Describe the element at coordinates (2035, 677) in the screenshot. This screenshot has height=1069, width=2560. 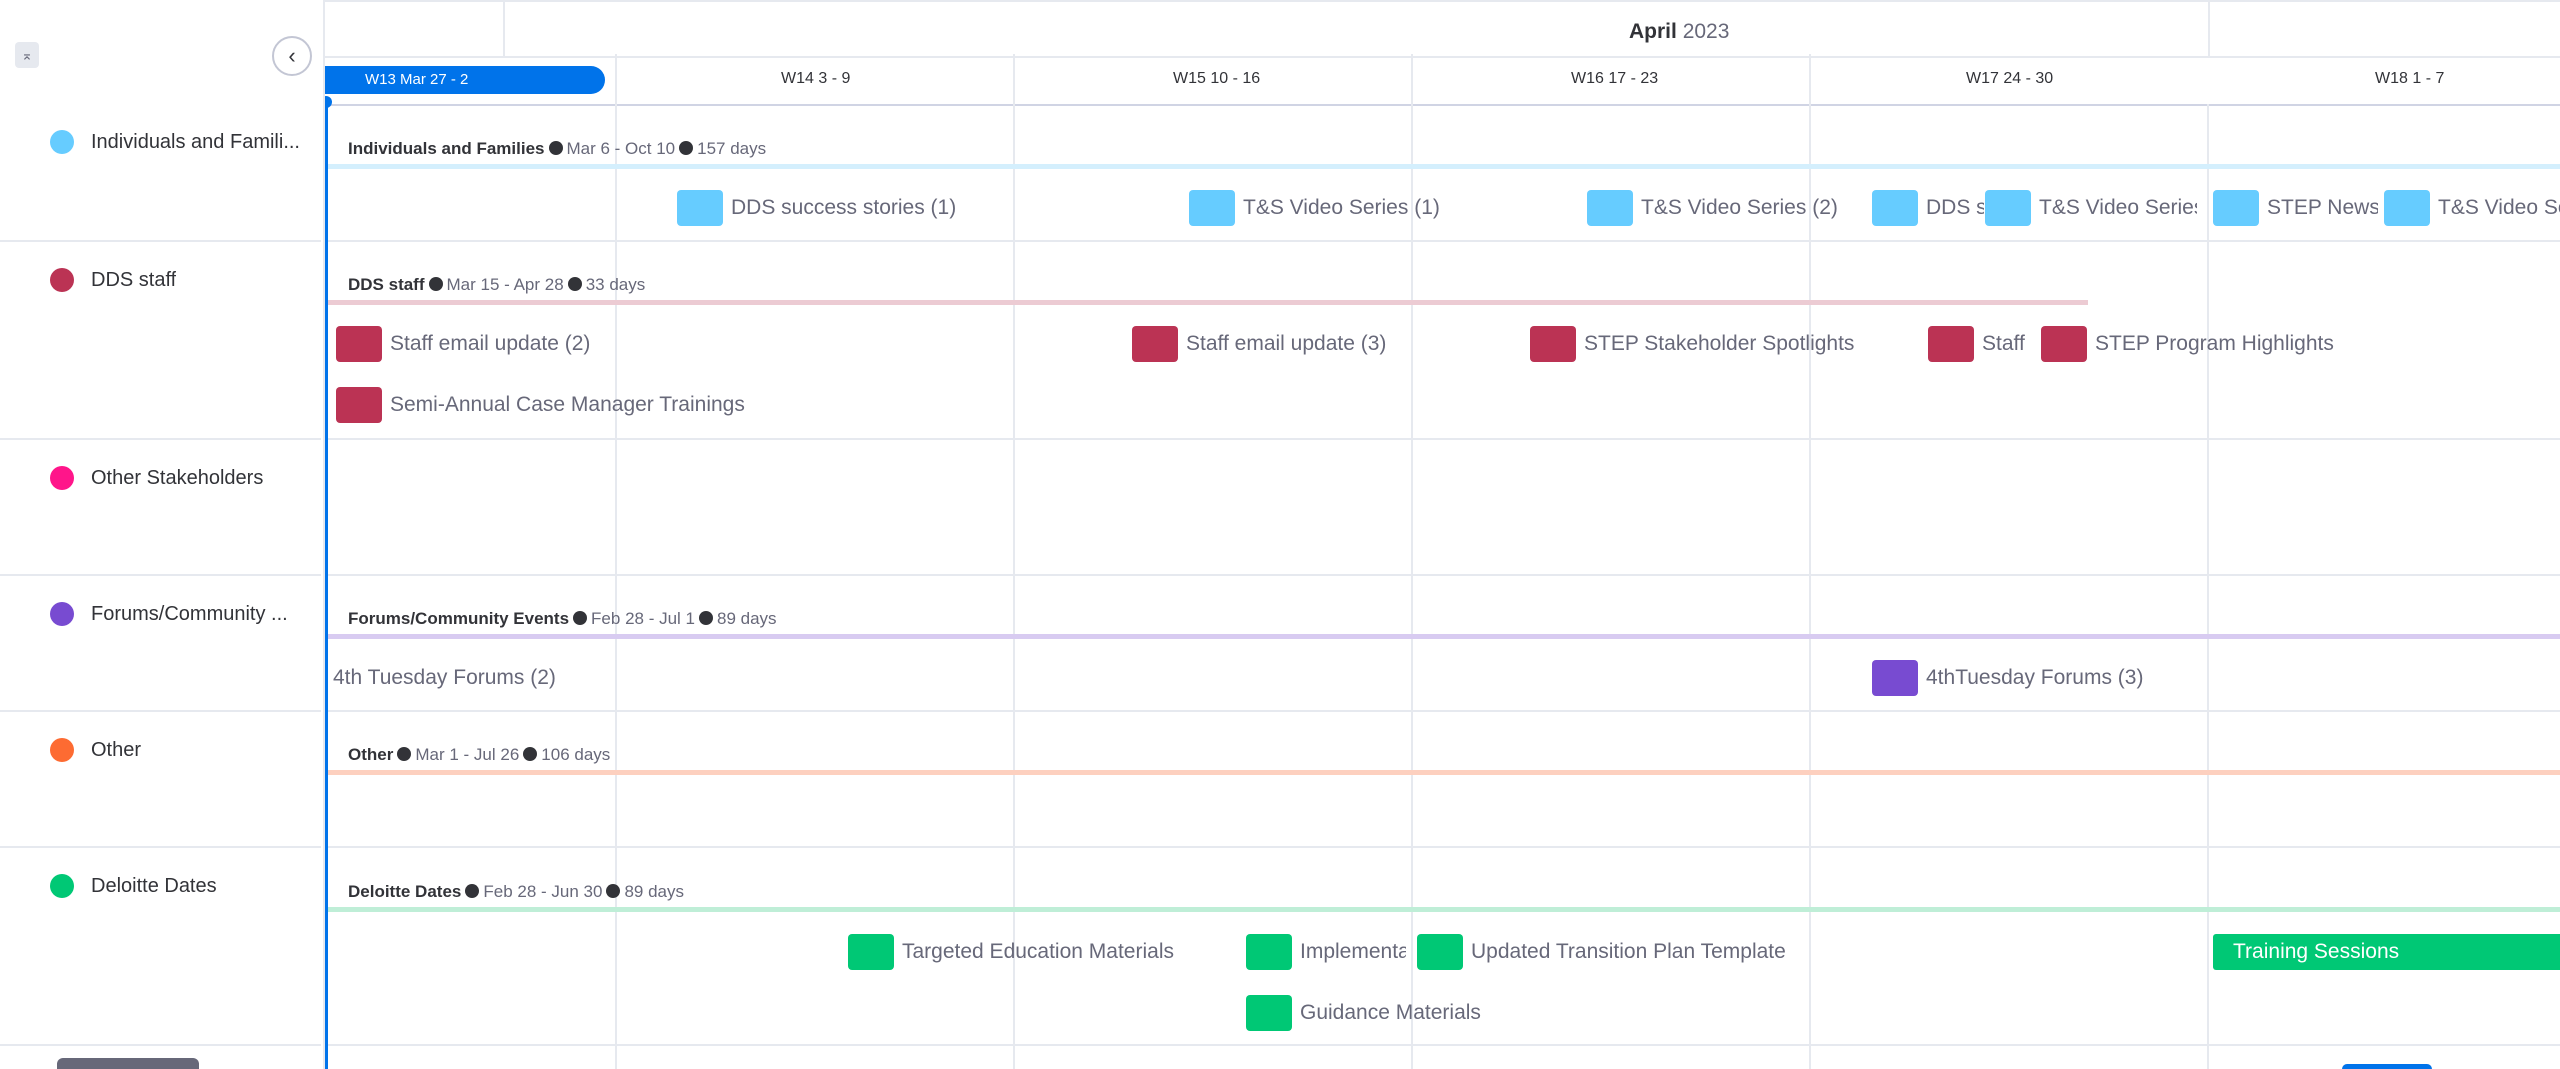
I see `item-label: 4thTuesday Forums (3)` at that location.